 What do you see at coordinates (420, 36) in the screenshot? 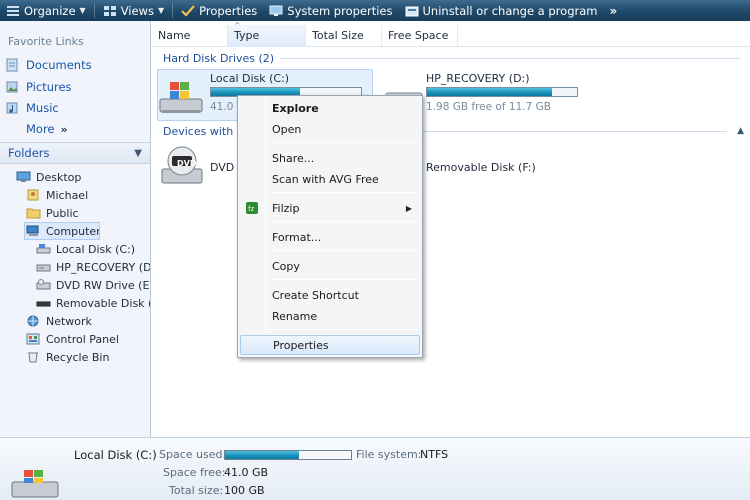
I see `column-header-free-space: Free Space` at bounding box center [420, 36].